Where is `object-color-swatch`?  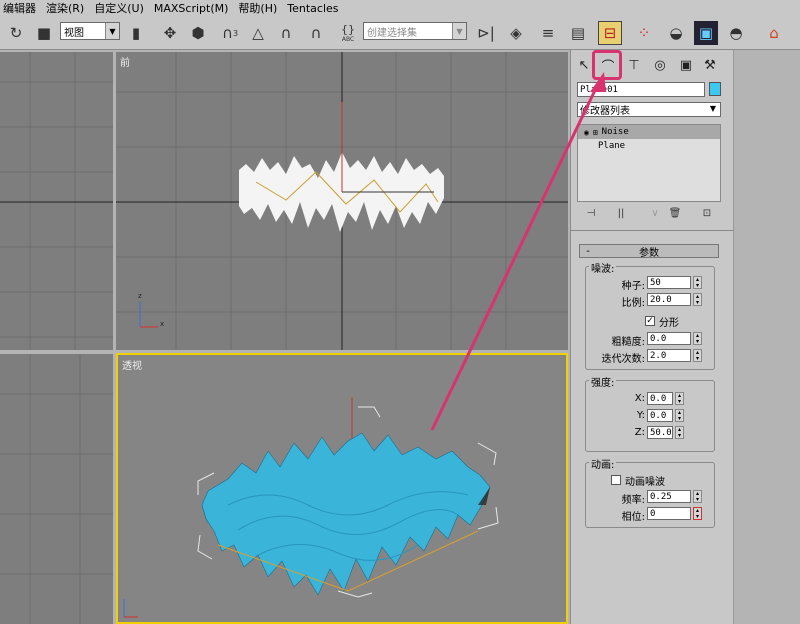
object-color-swatch is located at coordinates (715, 89).